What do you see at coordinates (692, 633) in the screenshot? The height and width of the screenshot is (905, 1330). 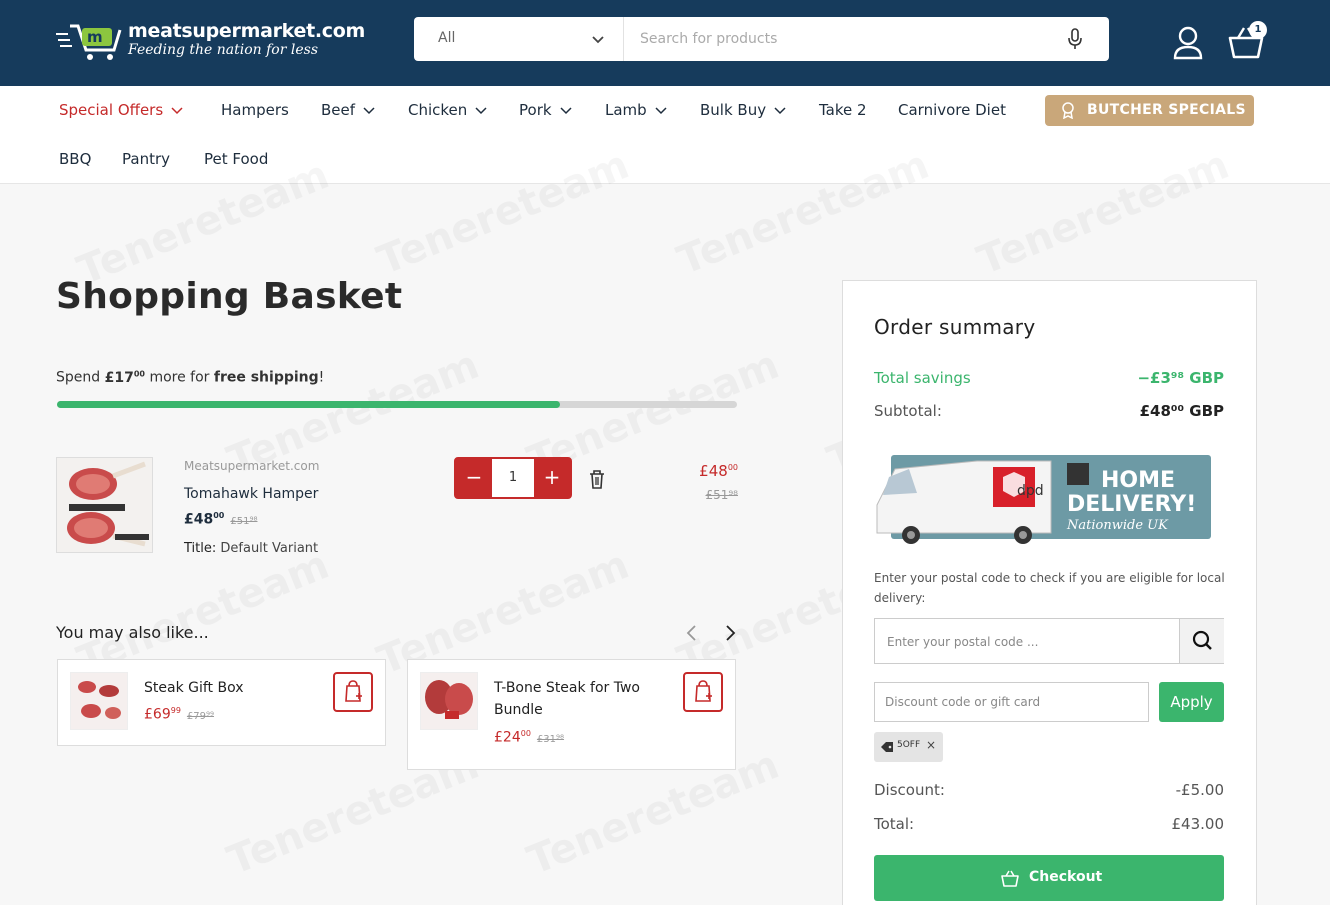 I see `chevron-left-icon` at bounding box center [692, 633].